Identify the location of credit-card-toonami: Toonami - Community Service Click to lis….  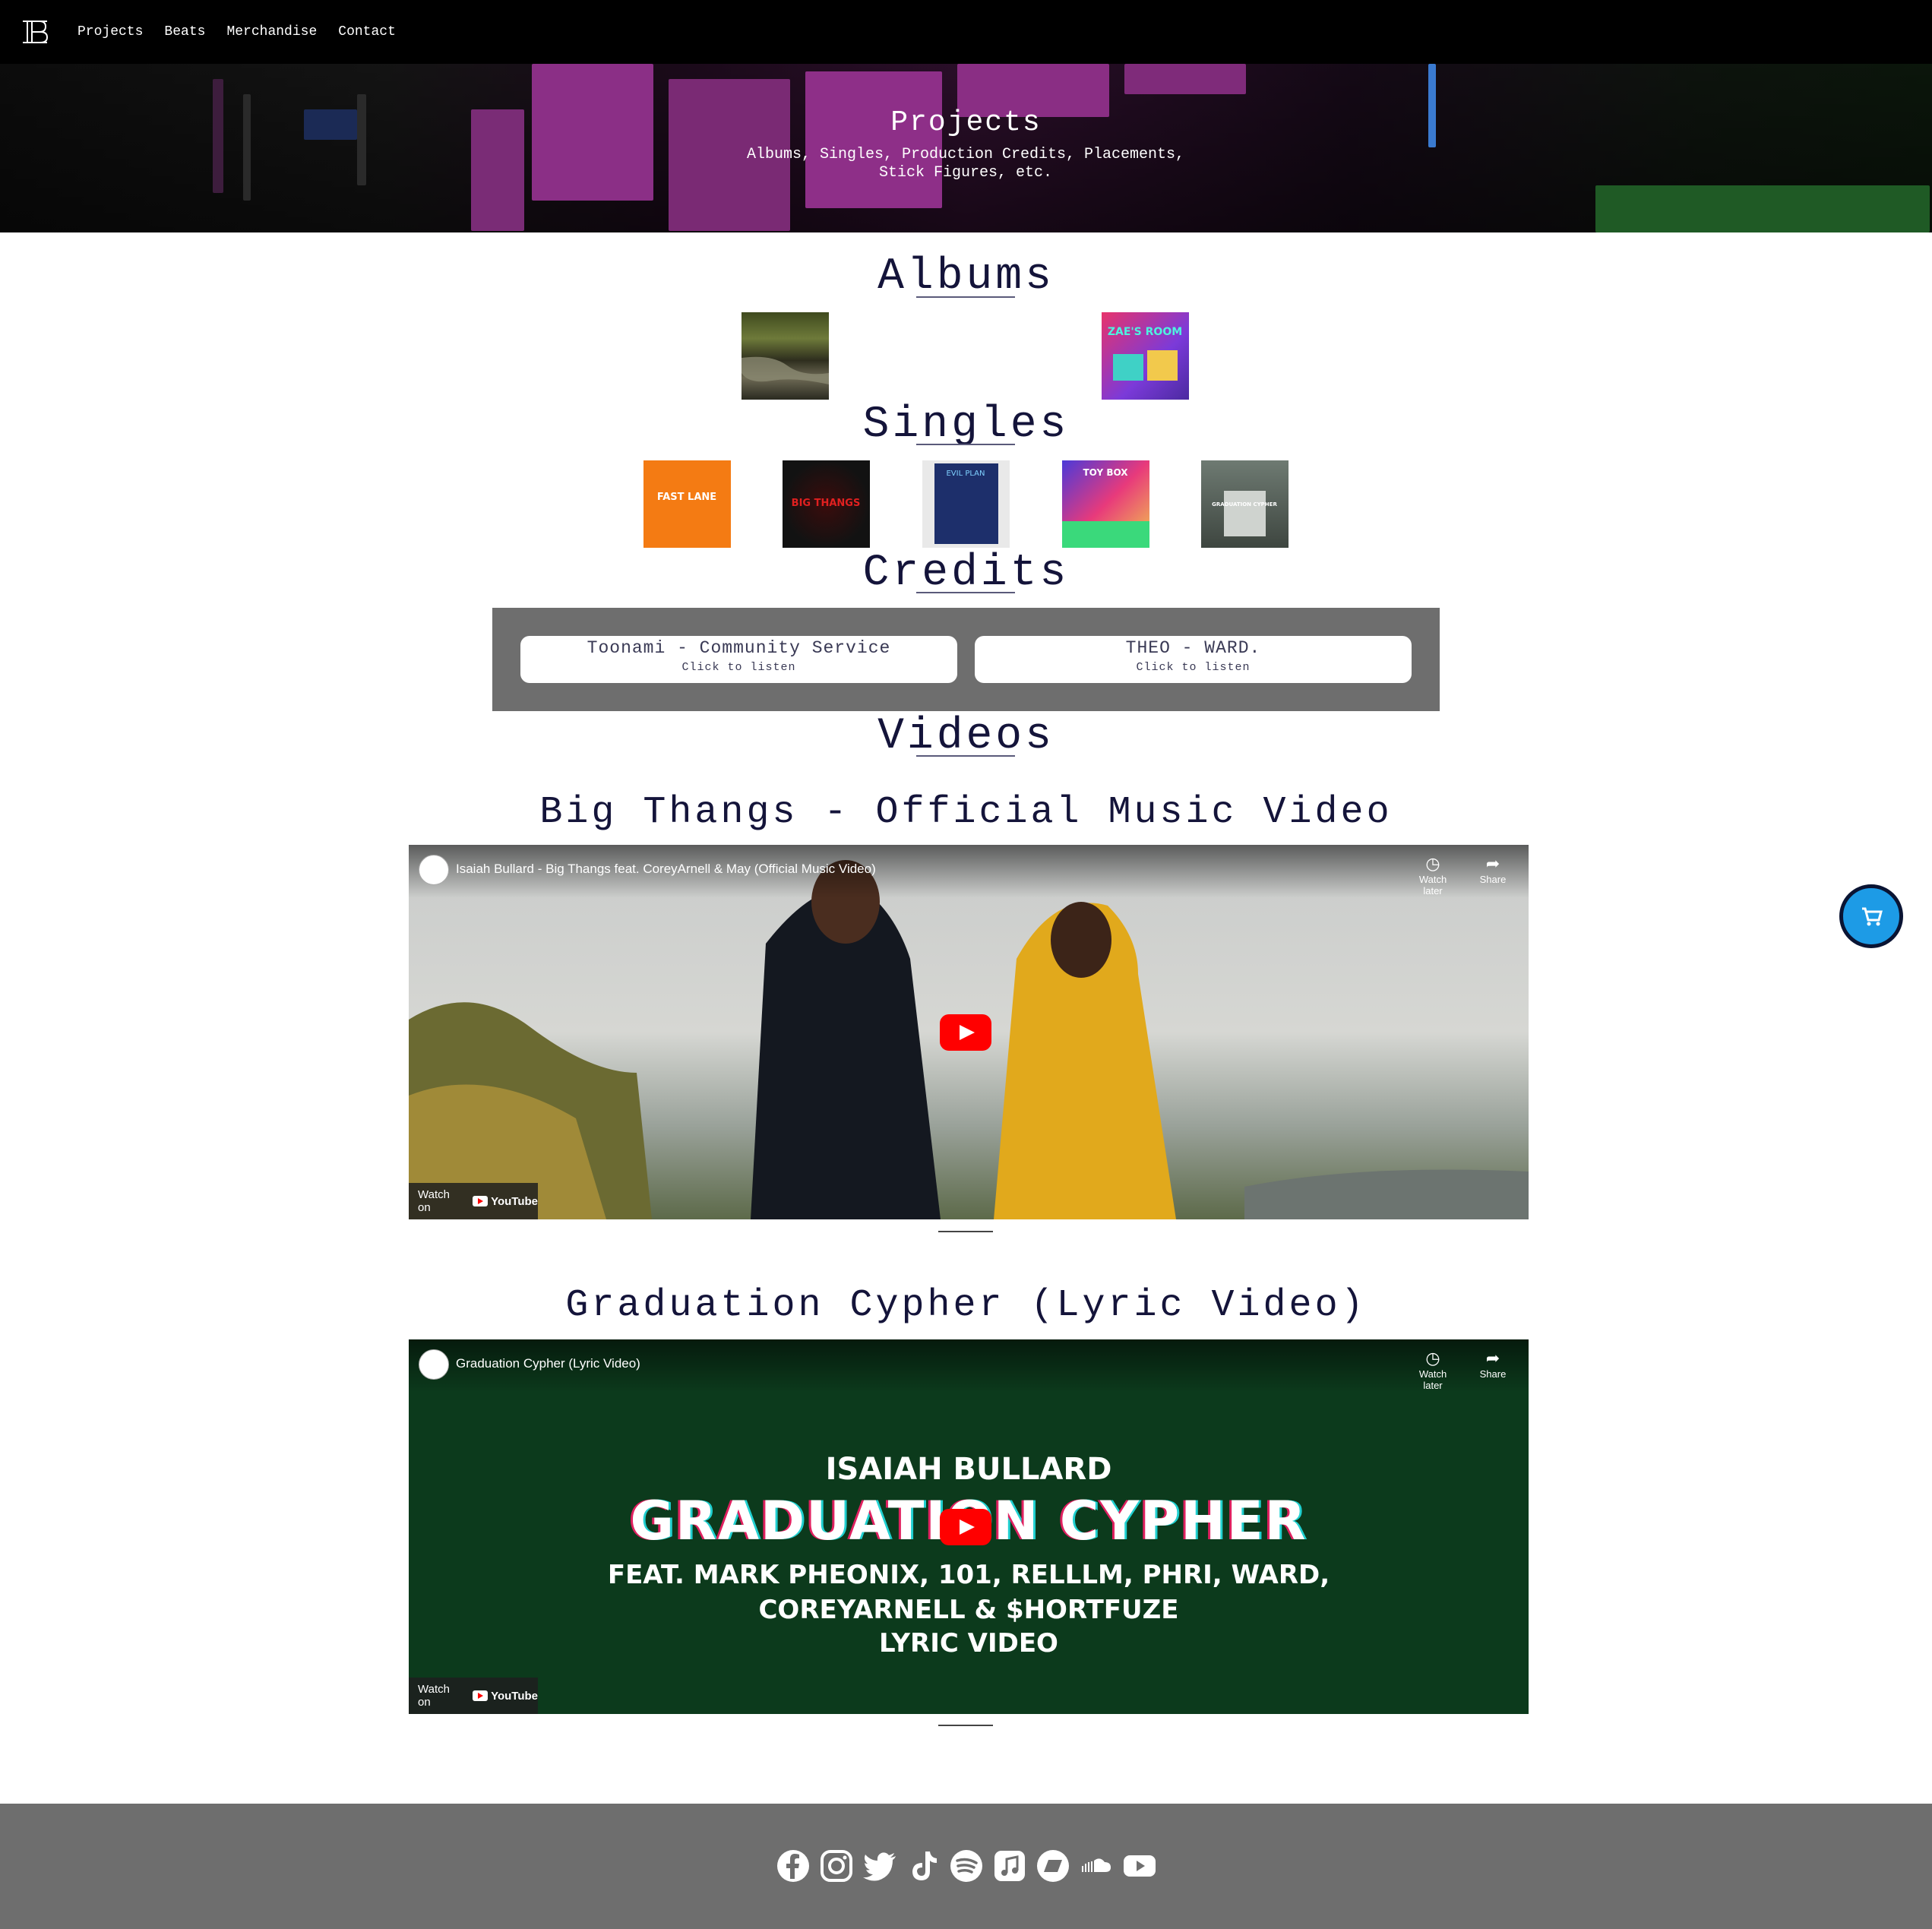
(738, 659).